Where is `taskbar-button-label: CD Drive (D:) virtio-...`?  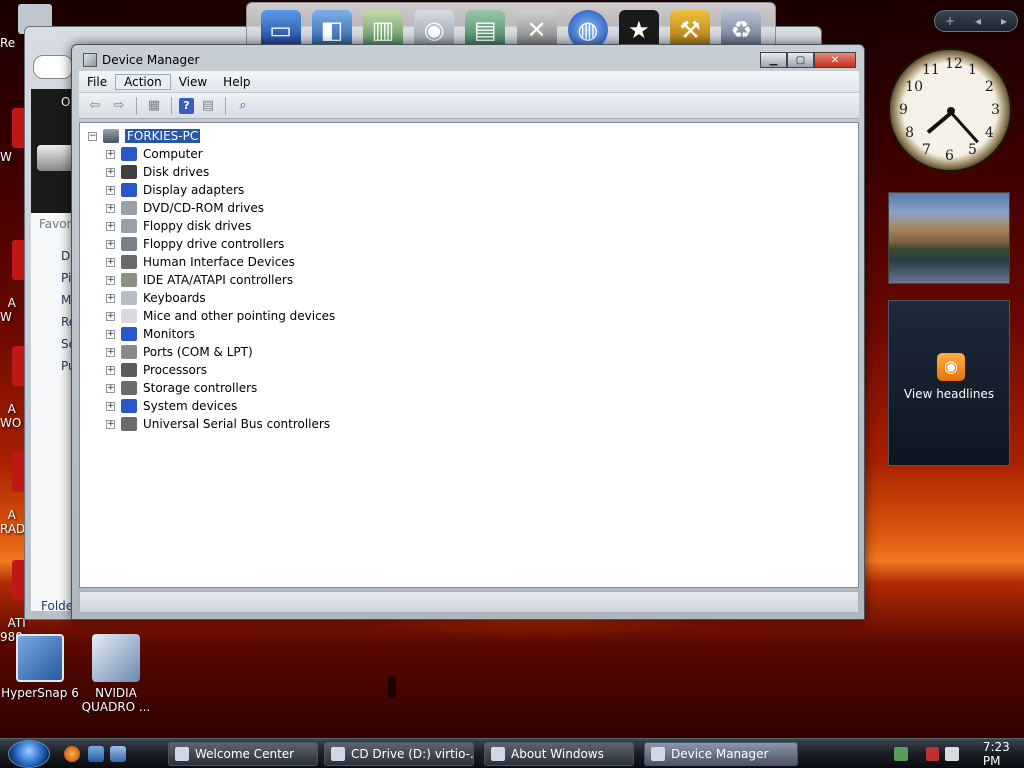 taskbar-button-label: CD Drive (D:) virtio-... is located at coordinates (412, 754).